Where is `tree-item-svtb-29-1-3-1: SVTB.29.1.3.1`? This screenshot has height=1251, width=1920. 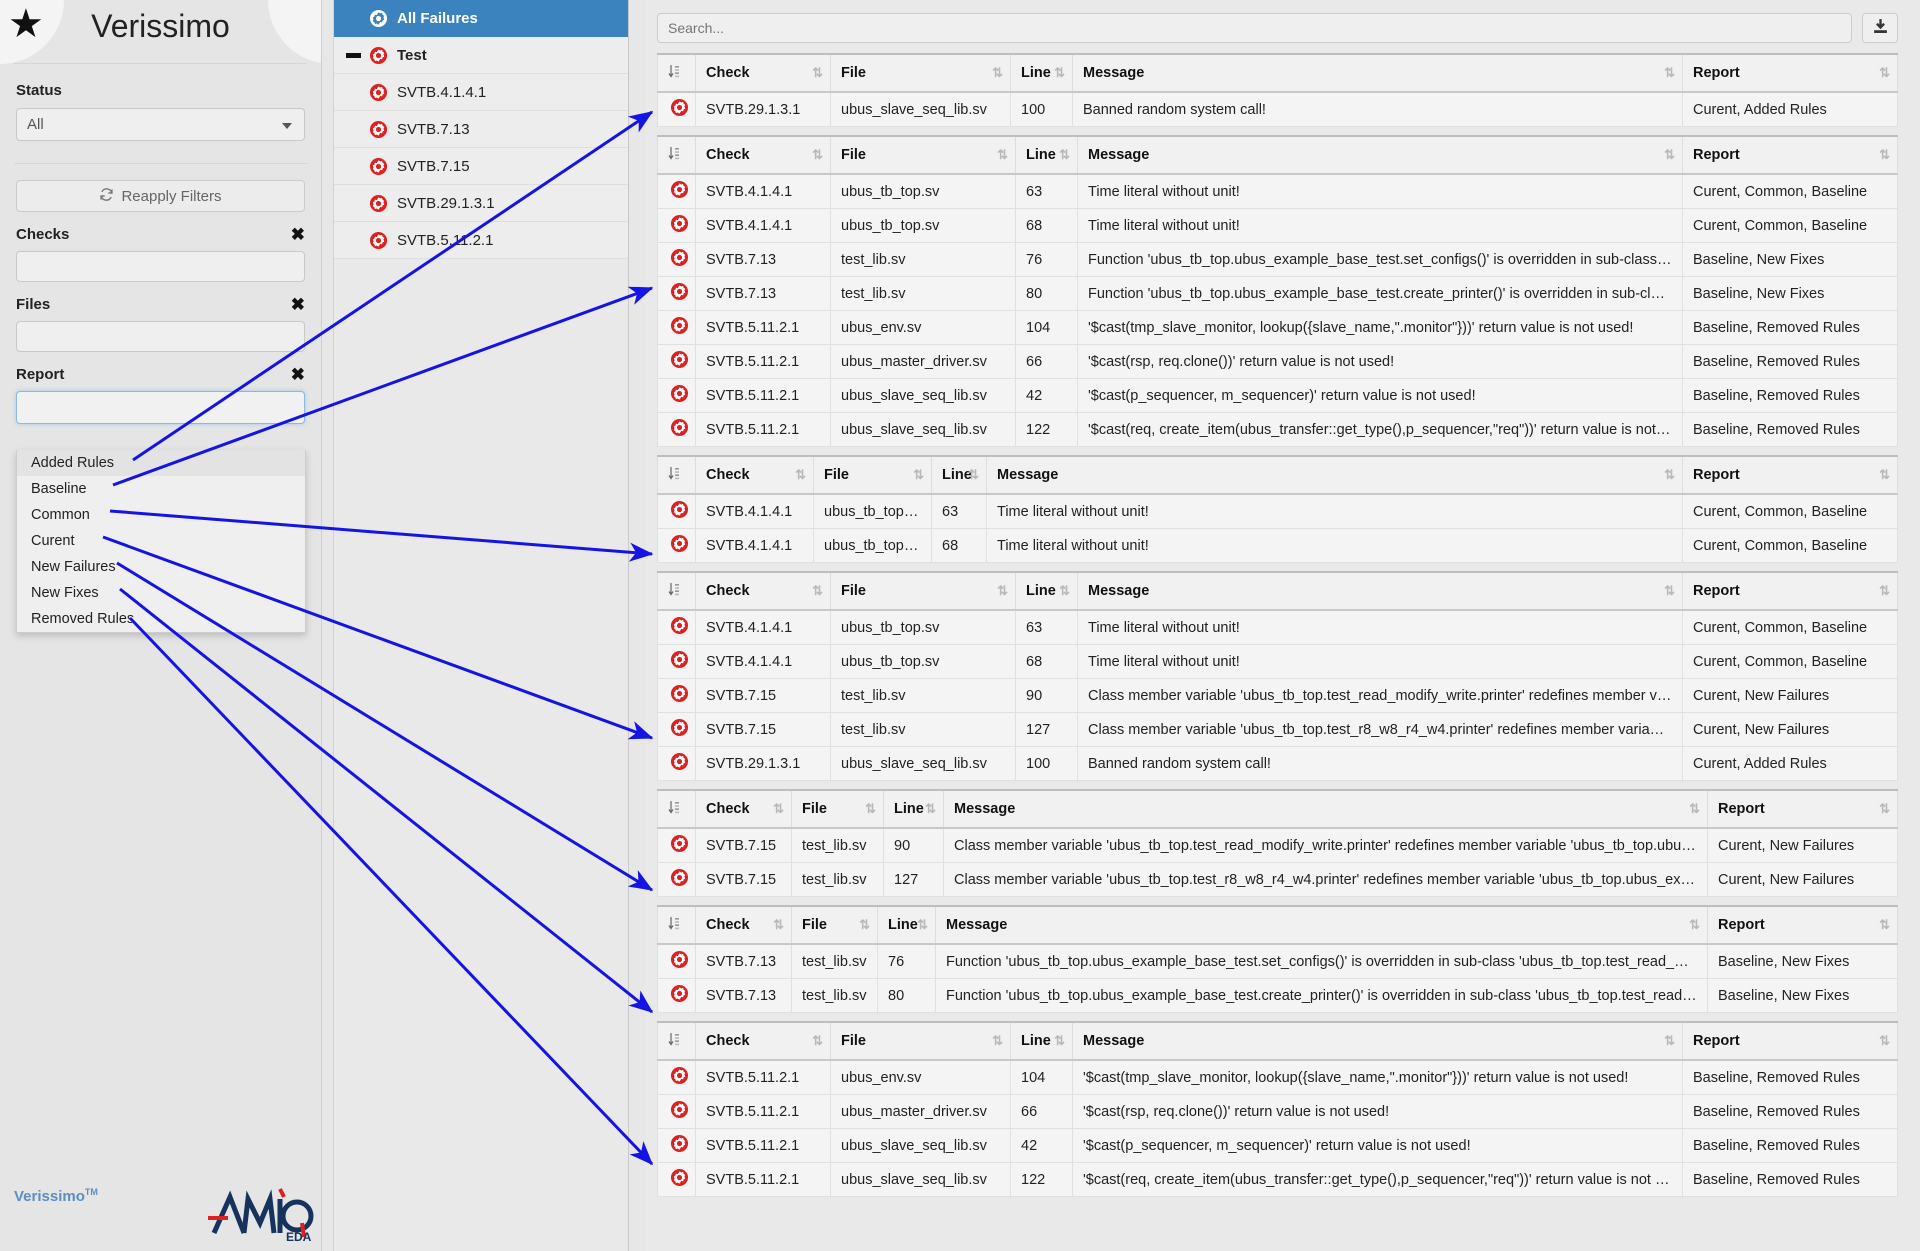 tree-item-svtb-29-1-3-1: SVTB.29.1.3.1 is located at coordinates (481, 203).